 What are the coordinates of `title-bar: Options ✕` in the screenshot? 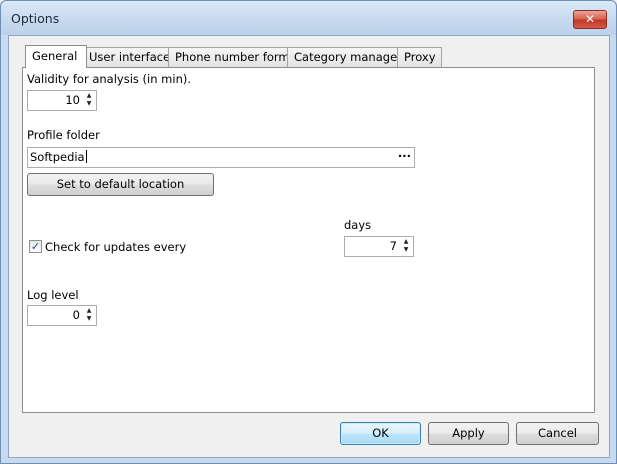 It's located at (308, 18).